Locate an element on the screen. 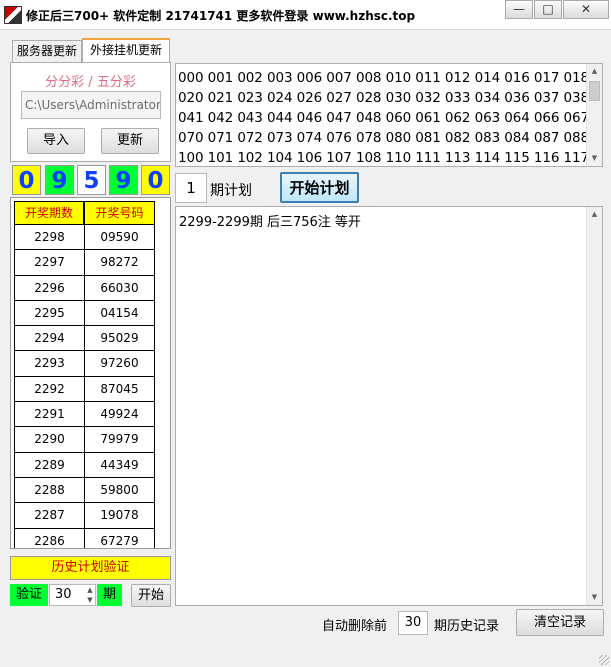 Image resolution: width=611 pixels, height=667 pixels. tab-server-update: 服务器更新 is located at coordinates (47, 51).